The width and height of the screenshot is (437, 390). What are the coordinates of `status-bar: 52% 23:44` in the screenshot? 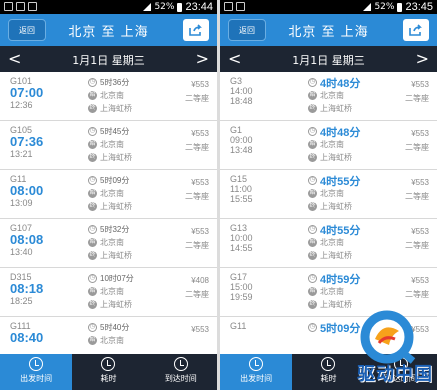 It's located at (108, 7).